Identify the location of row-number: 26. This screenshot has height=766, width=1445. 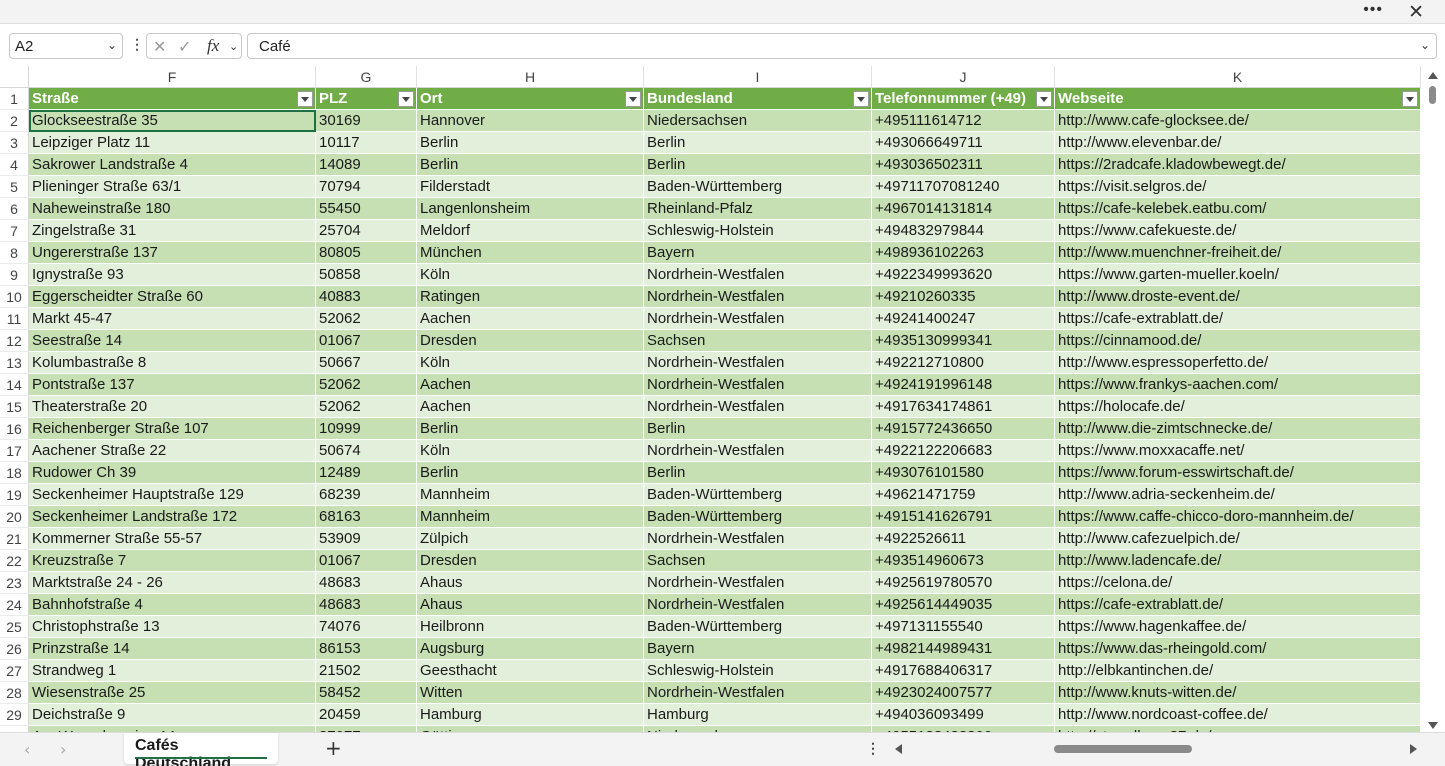
(14, 649).